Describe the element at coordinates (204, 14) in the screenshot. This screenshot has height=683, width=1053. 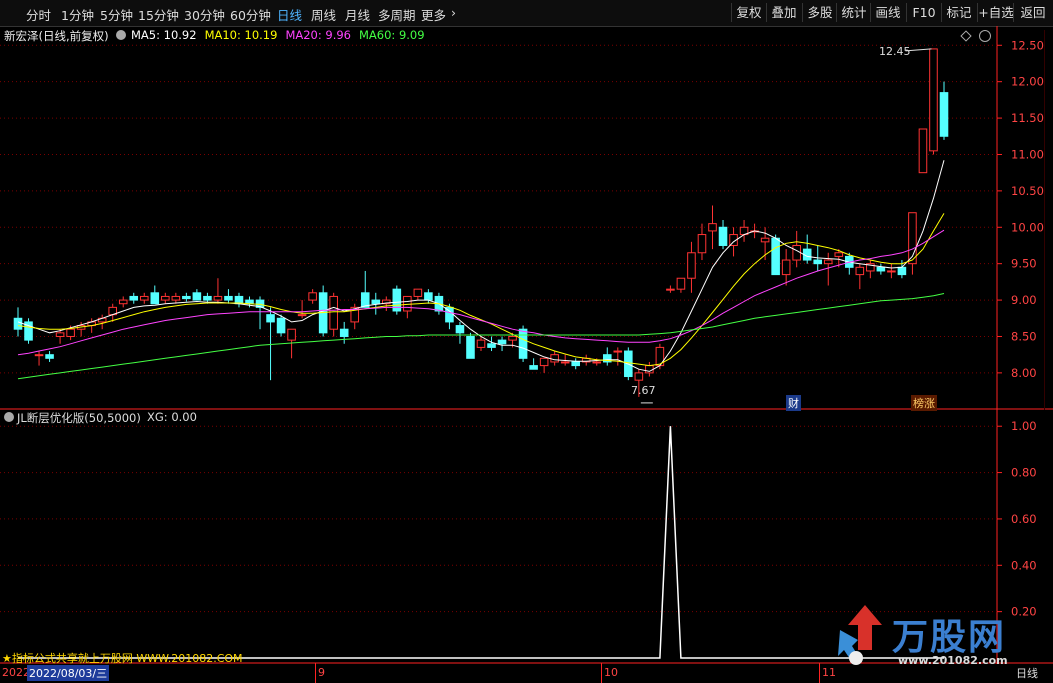
I see `period-tab-4: 30分钟` at that location.